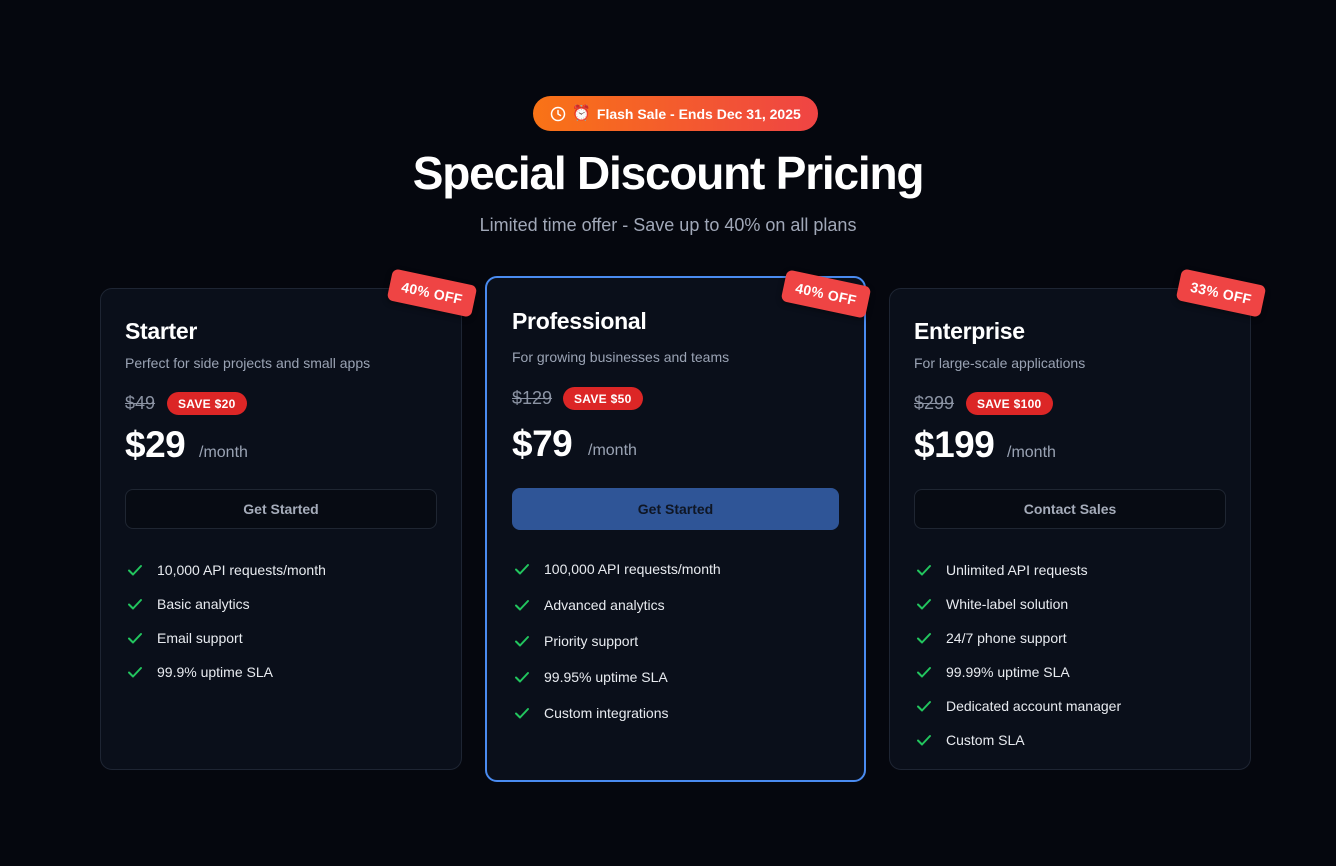 Image resolution: width=1336 pixels, height=866 pixels. I want to click on page-title: Special Discount Pricing, so click(668, 173).